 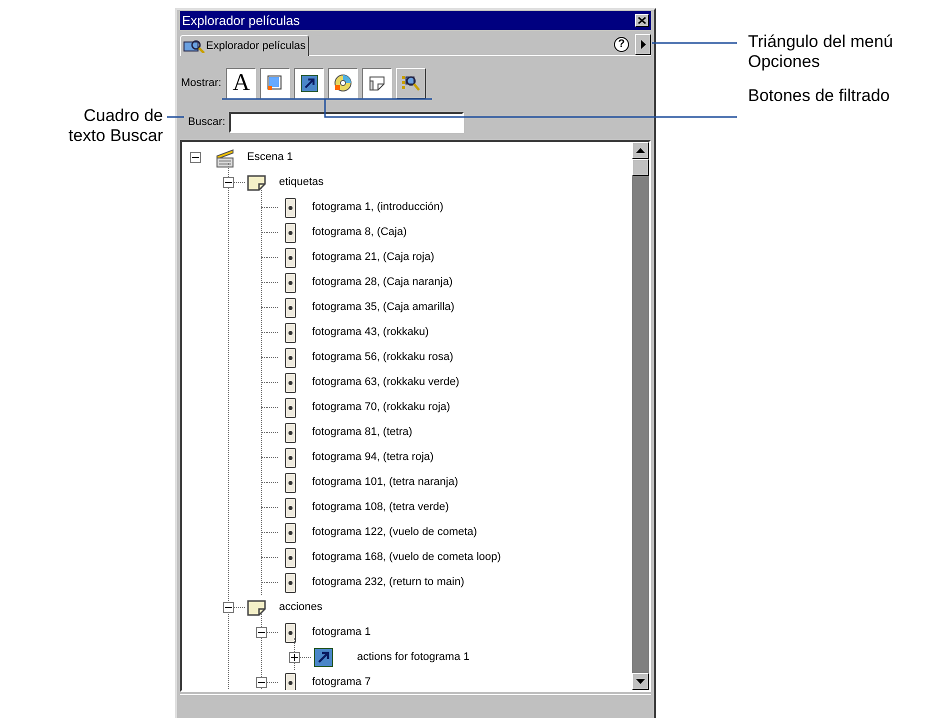 I want to click on down-arrow-icon, so click(x=640, y=681).